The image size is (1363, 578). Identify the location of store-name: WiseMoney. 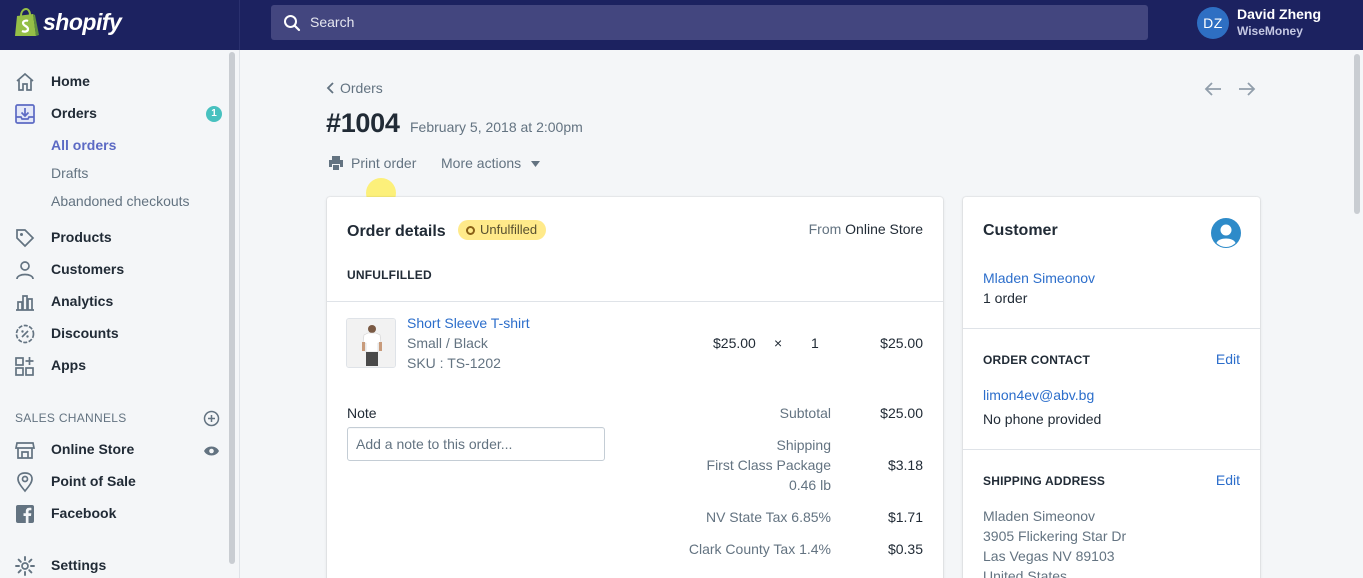
(1270, 31).